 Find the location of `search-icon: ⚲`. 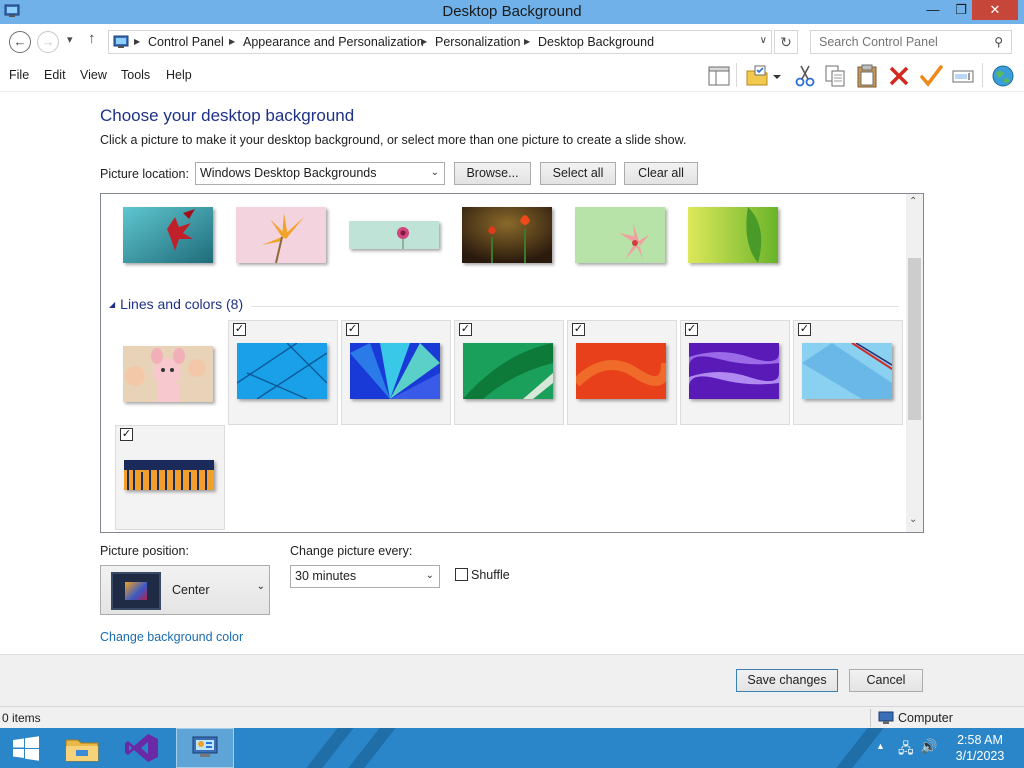

search-icon: ⚲ is located at coordinates (998, 42).